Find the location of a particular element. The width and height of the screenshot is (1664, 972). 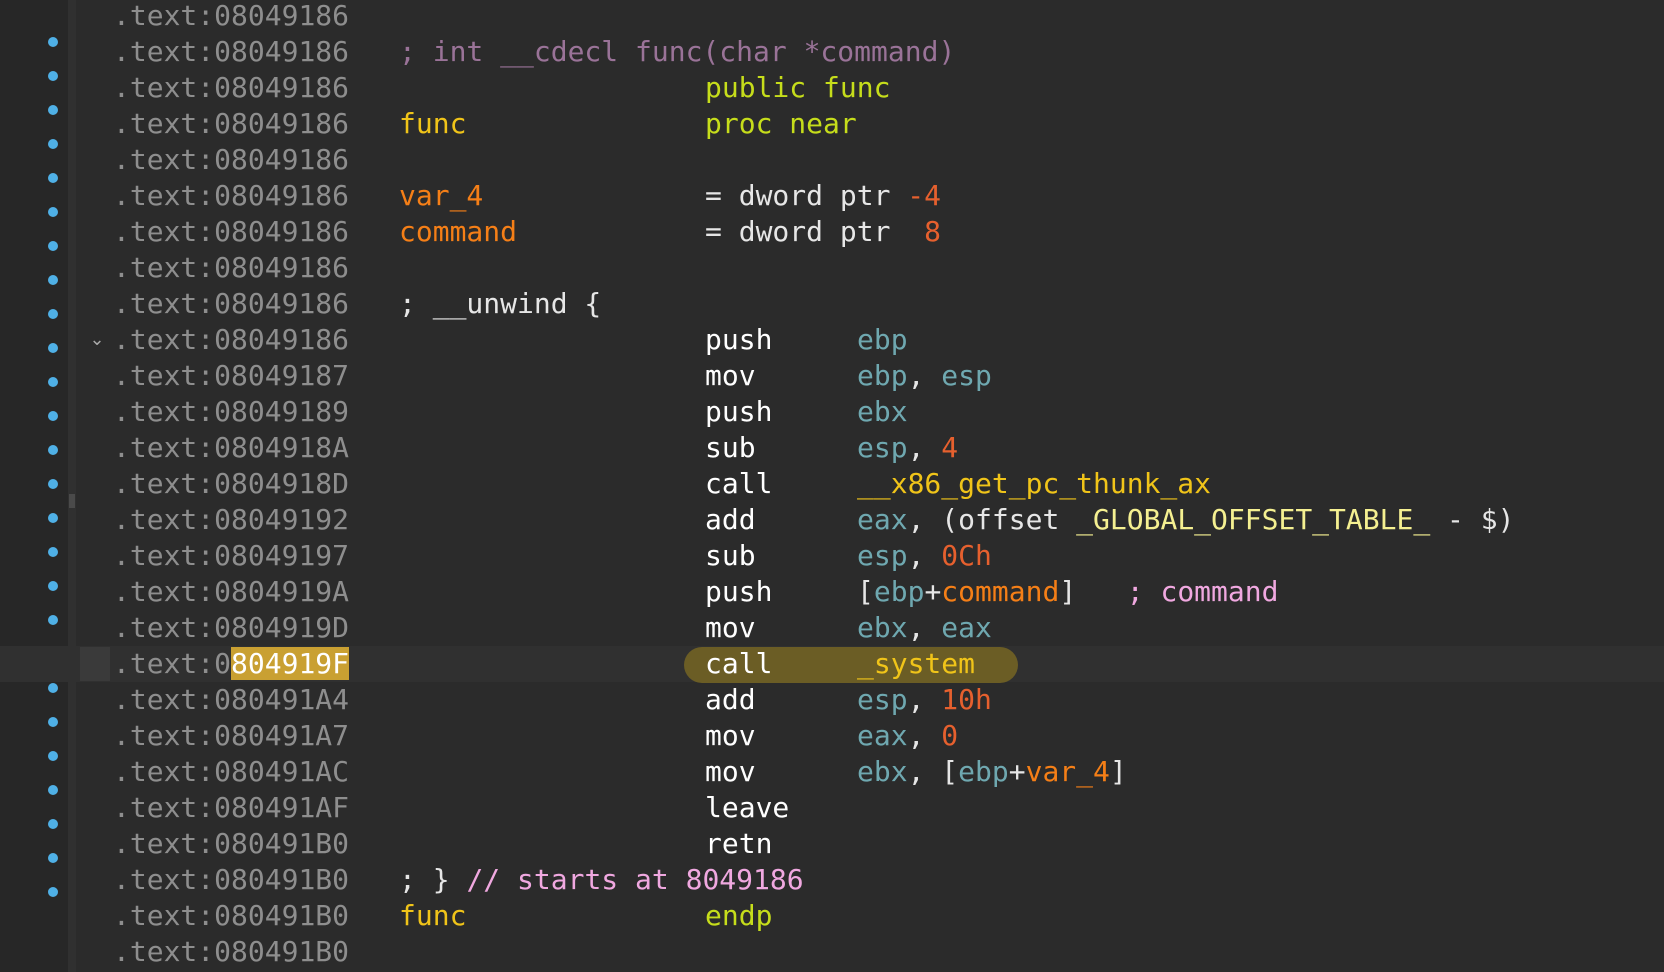

global-offset-table-symbol: _GLOBAL_OFFSET_TABLE_ is located at coordinates (1253, 519).